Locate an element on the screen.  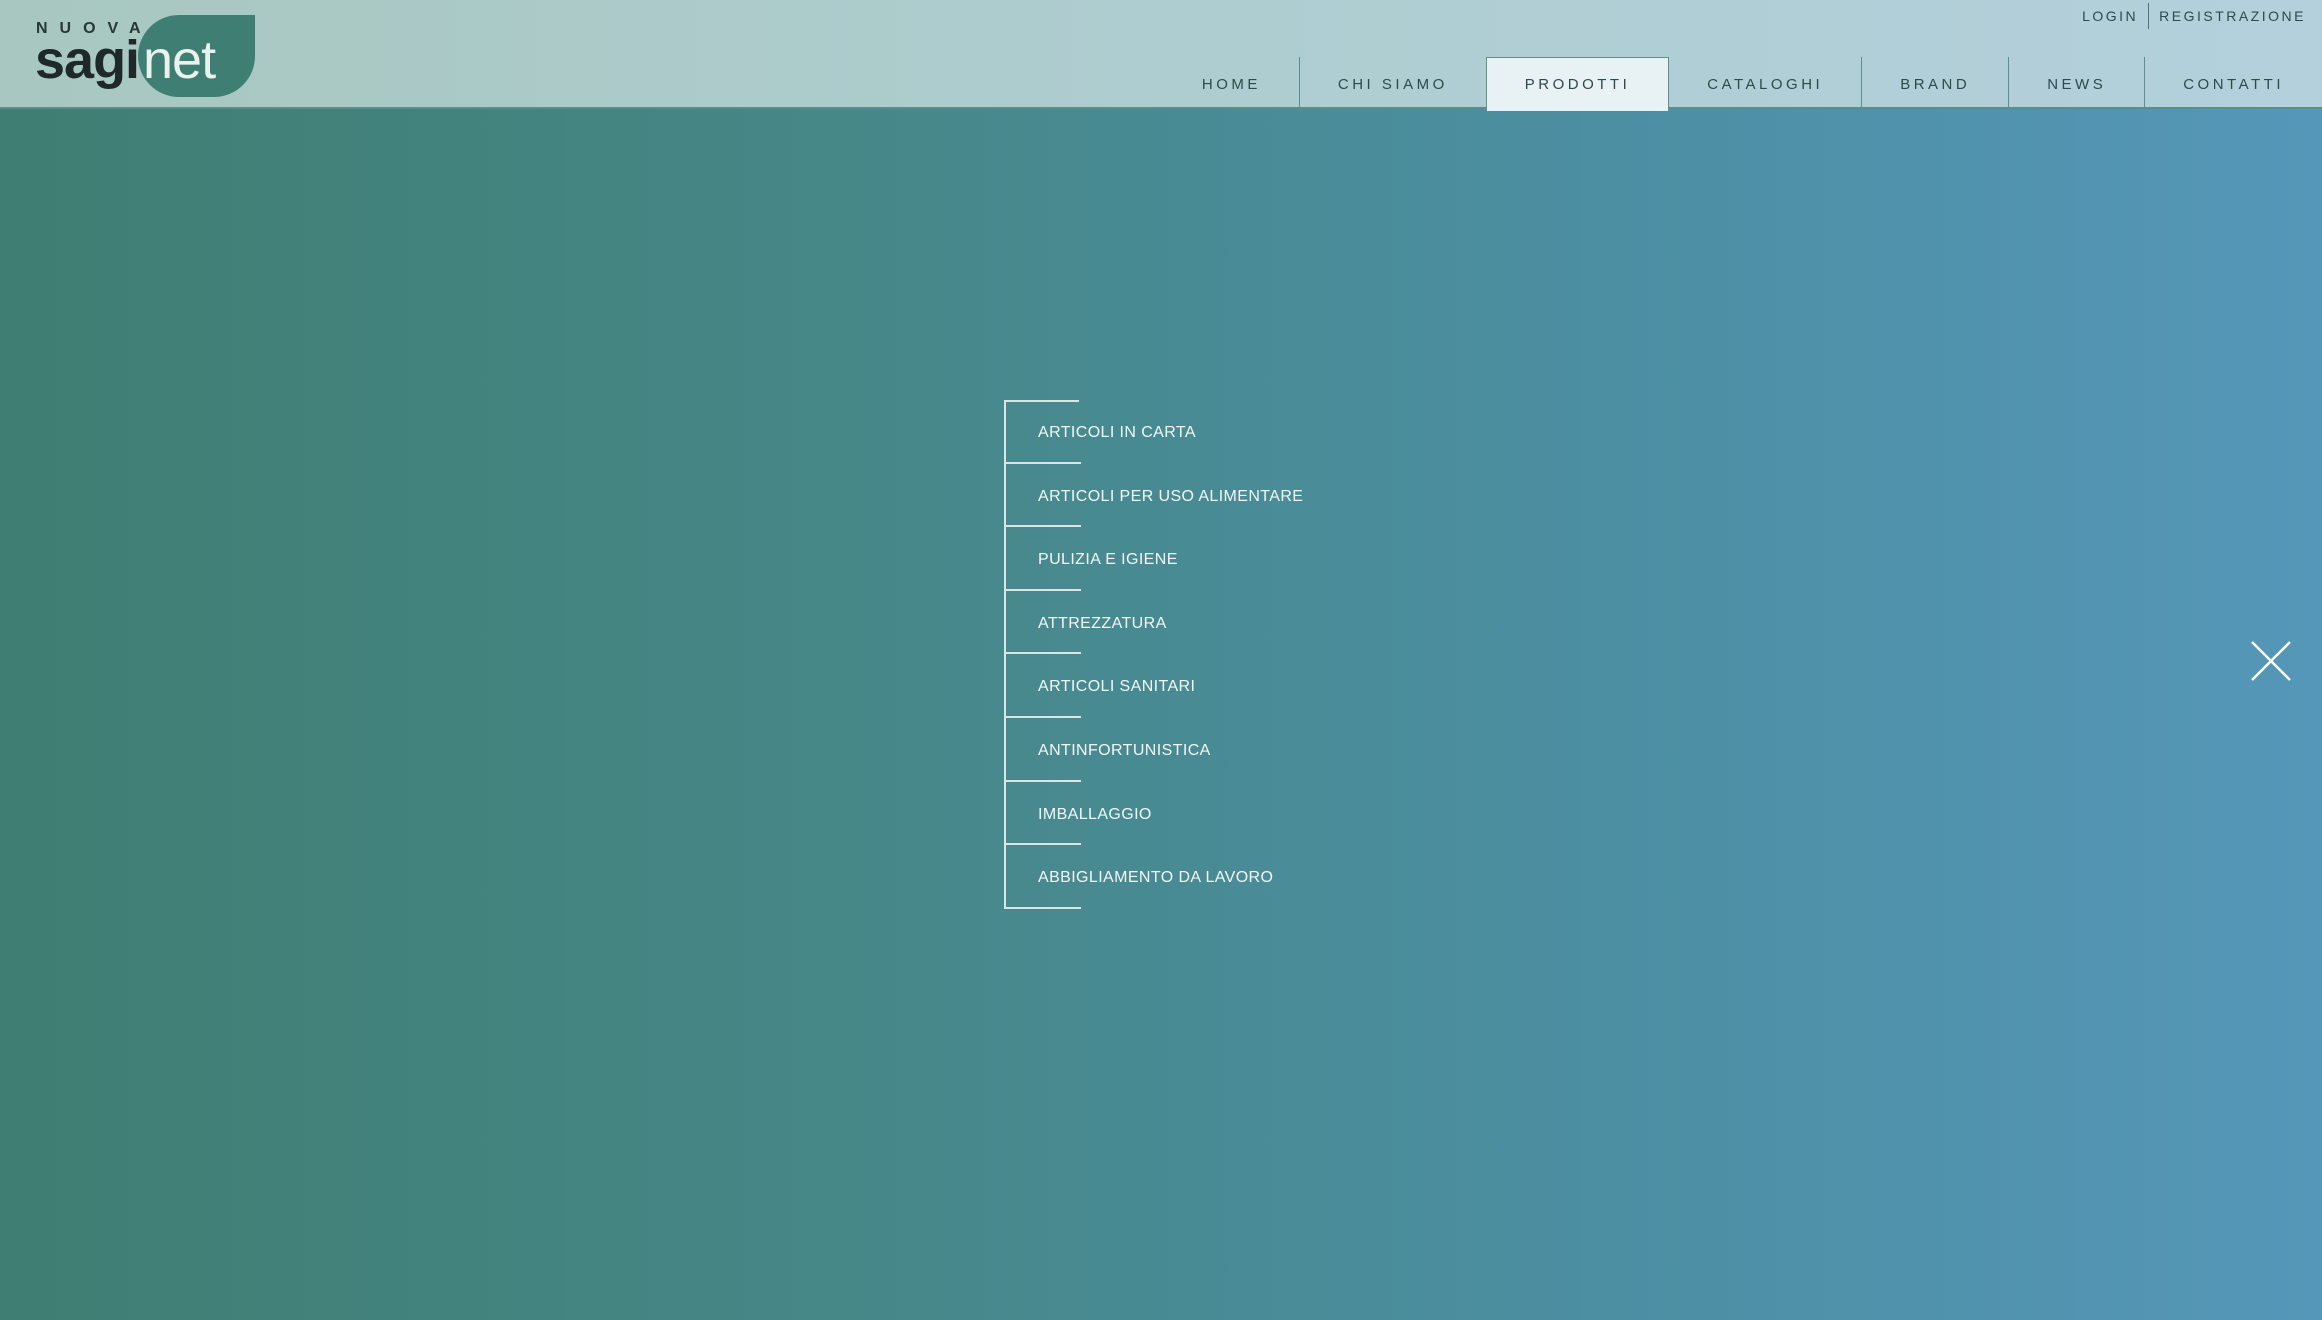
menu-item-articoli-sanitari: ARTICOLI SANITARI is located at coordinates (1174, 686).